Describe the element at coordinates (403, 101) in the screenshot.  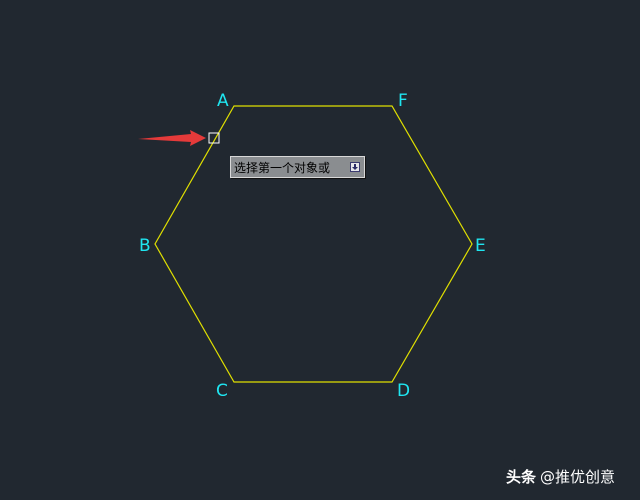
I see `vertex-label-f: F` at that location.